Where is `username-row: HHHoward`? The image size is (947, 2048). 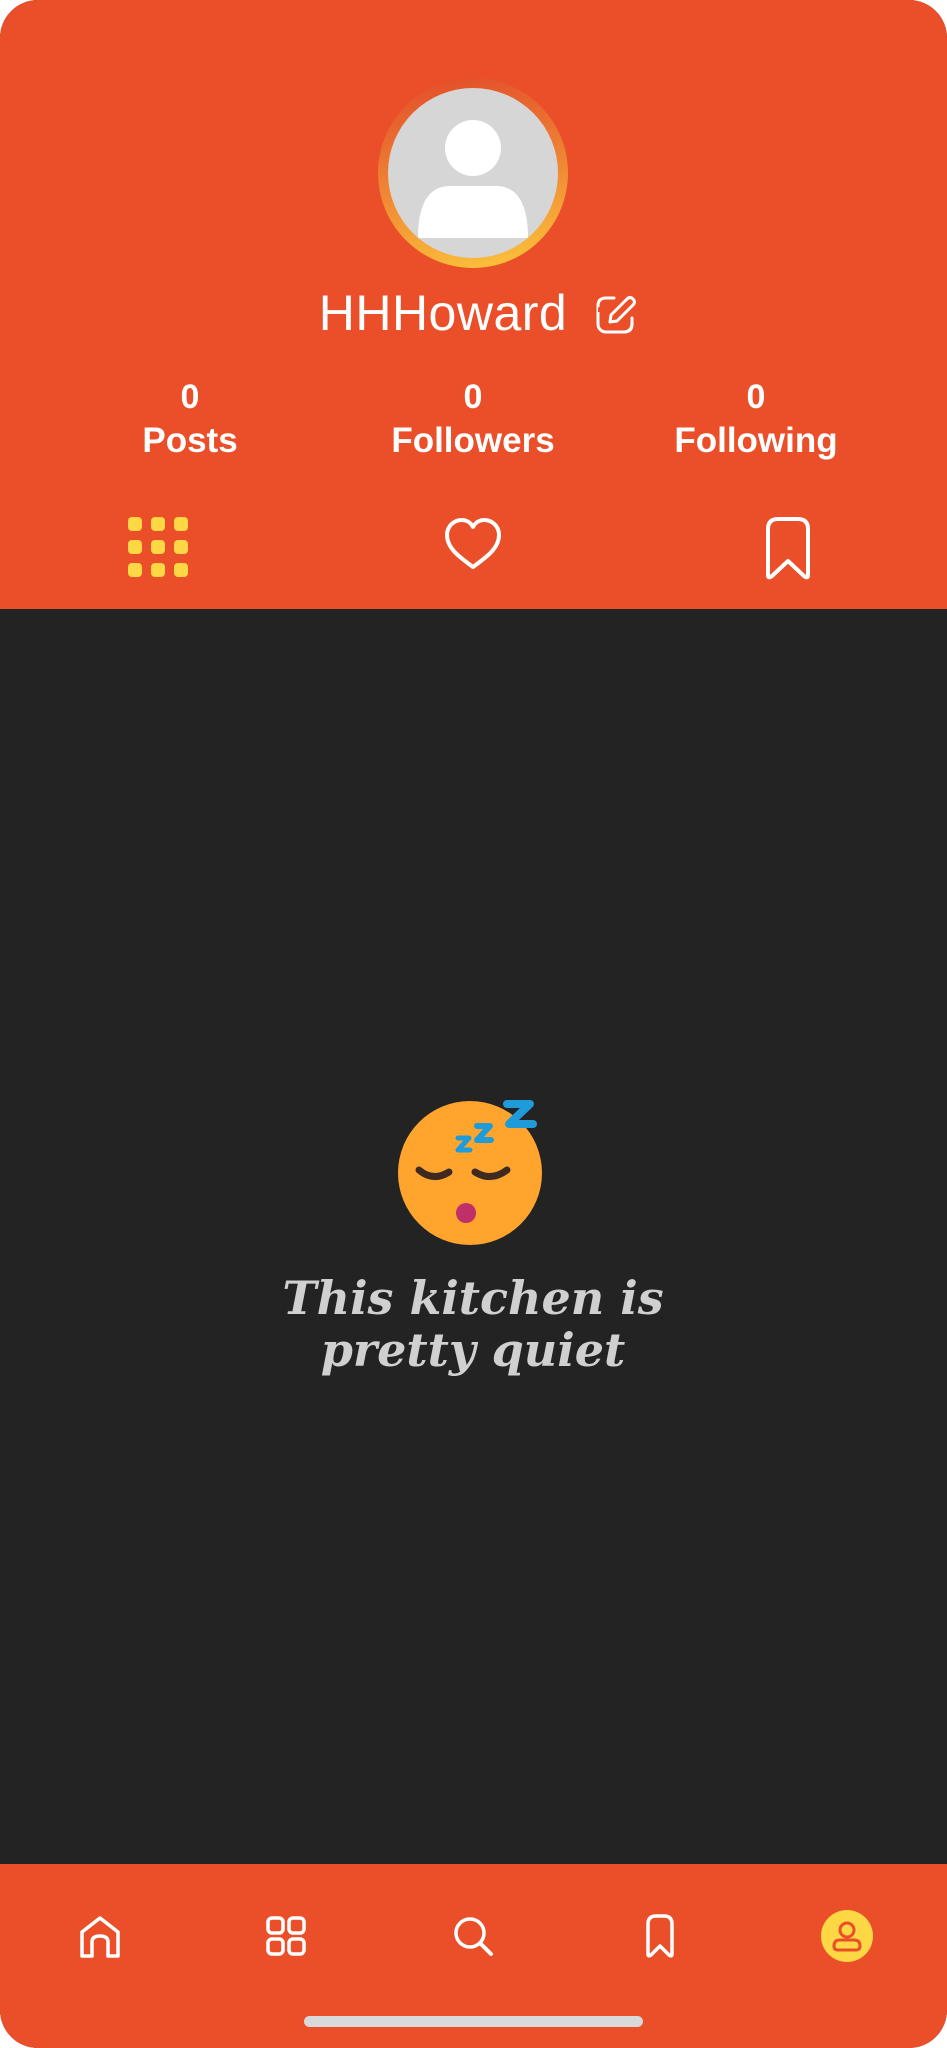
username-row: HHHoward is located at coordinates (473, 313).